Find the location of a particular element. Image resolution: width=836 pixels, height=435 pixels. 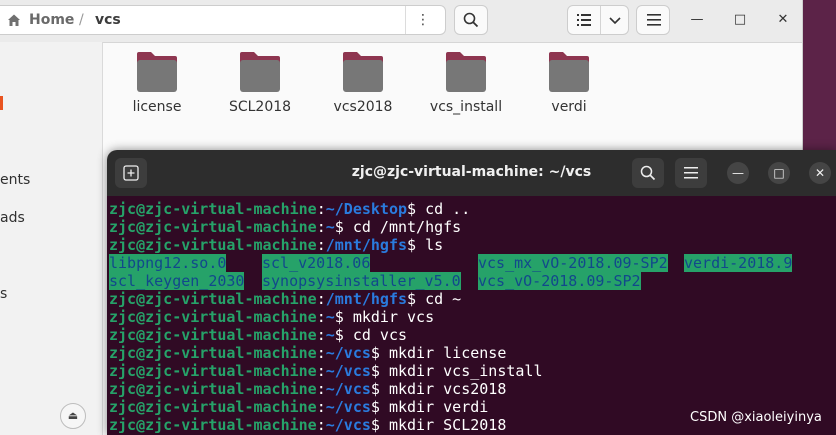

ls-output-item: scl_v2018.06 is located at coordinates (316, 263).